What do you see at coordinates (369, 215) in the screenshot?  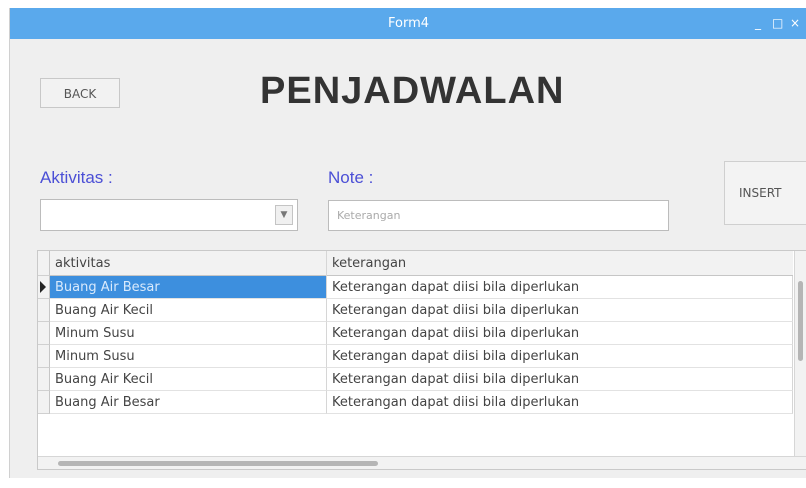 I see `note-placeholder: Keterangan` at bounding box center [369, 215].